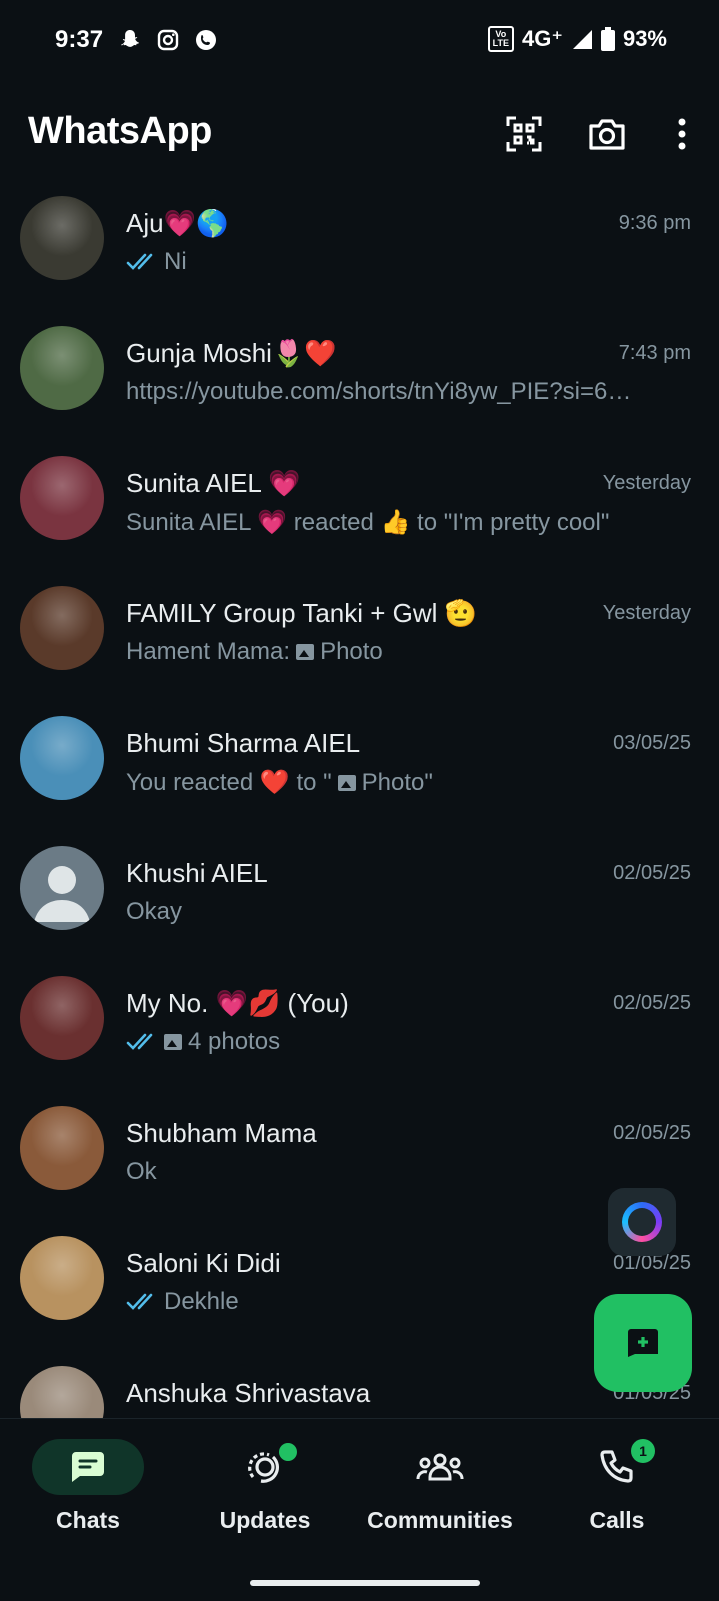  Describe the element at coordinates (248, 1393) in the screenshot. I see `chat-name: Anshuka Shrivastava` at that location.